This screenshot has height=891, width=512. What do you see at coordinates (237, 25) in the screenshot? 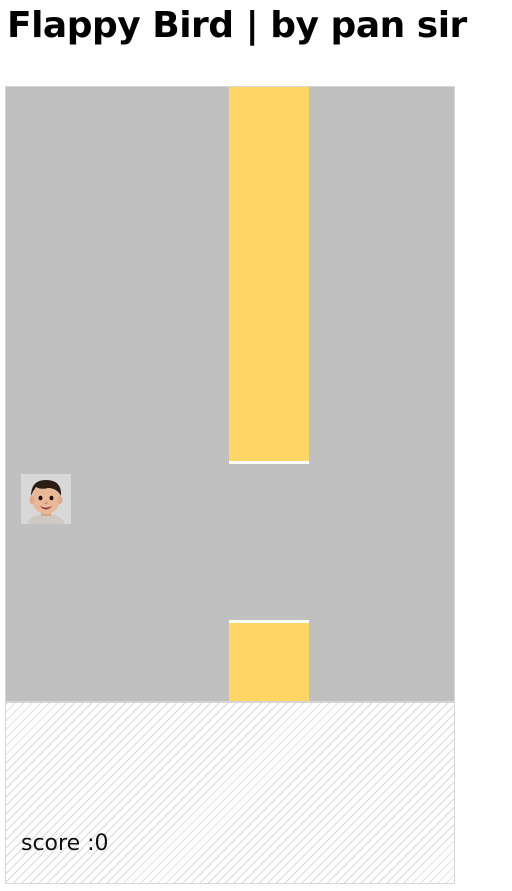
I see `page-title: Flappy Bird | by pan sir` at bounding box center [237, 25].